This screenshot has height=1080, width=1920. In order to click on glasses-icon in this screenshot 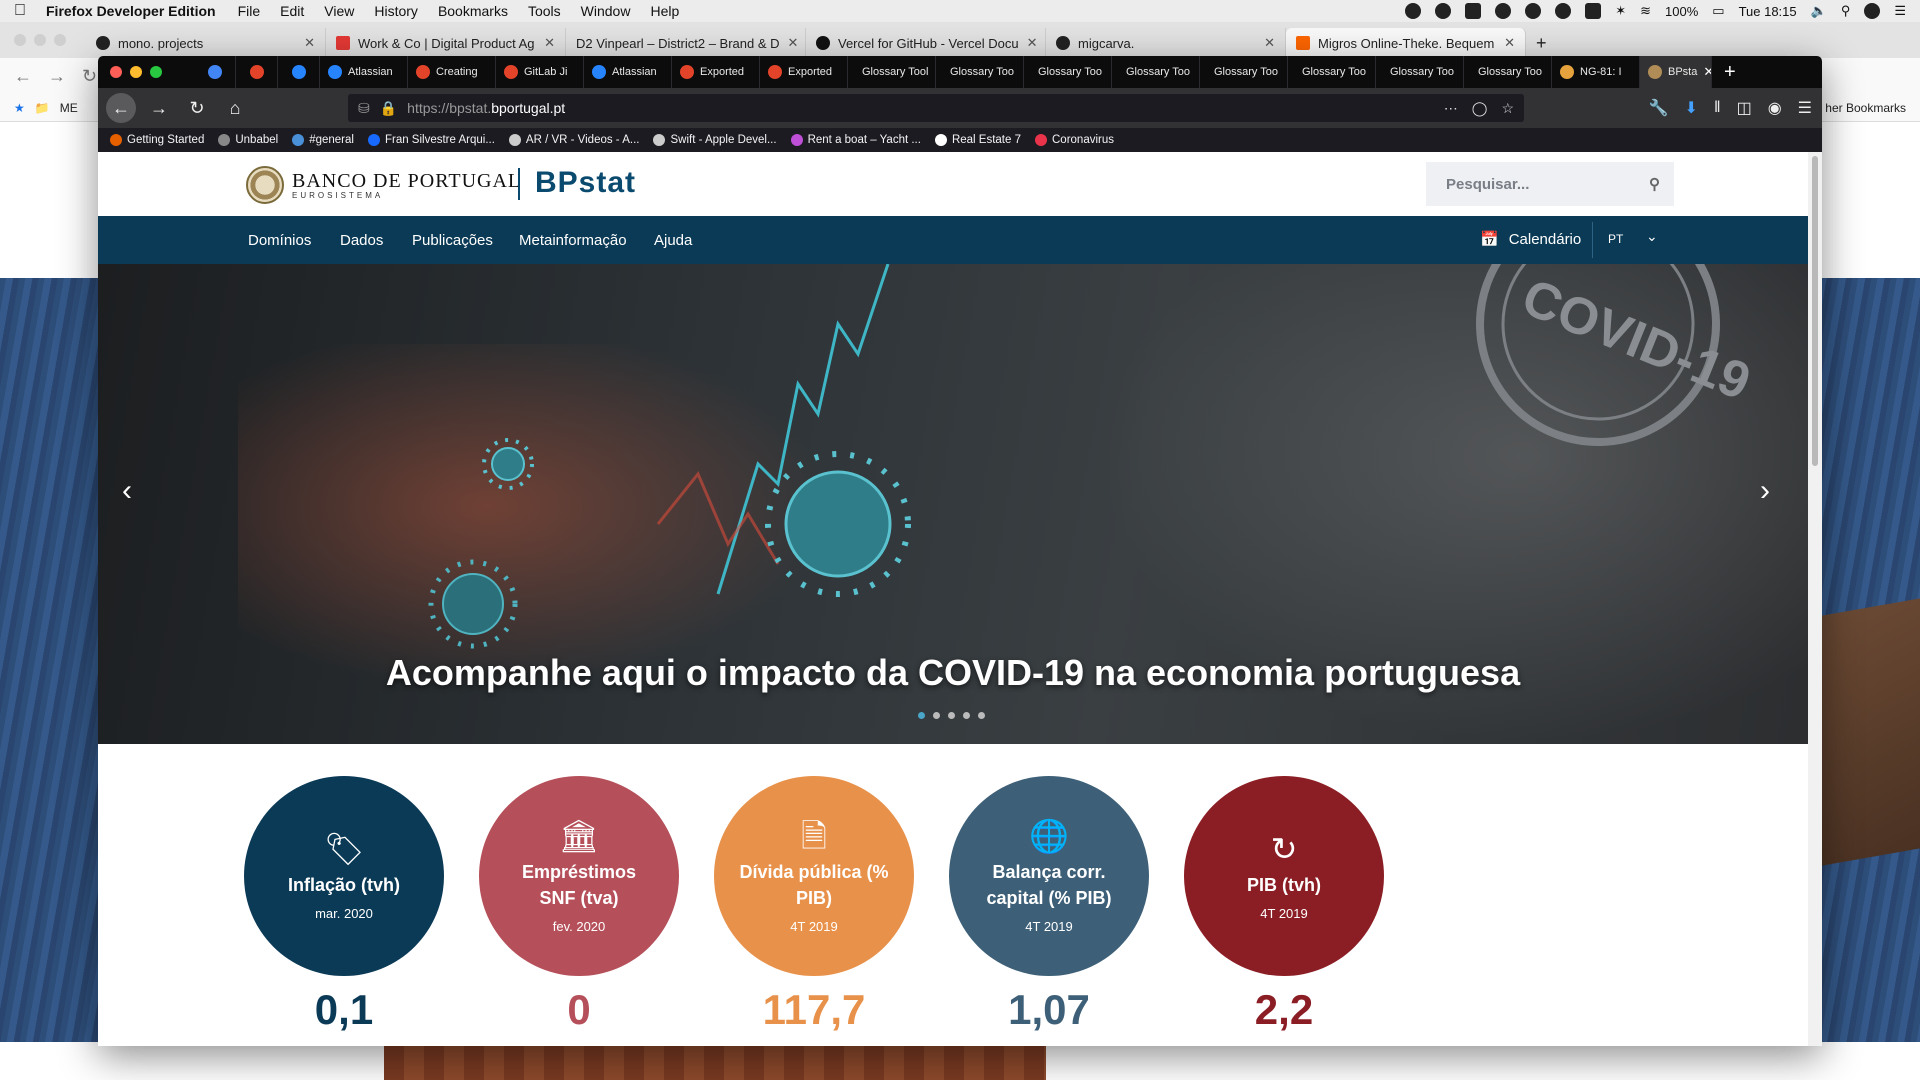, I will do `click(1503, 11)`.